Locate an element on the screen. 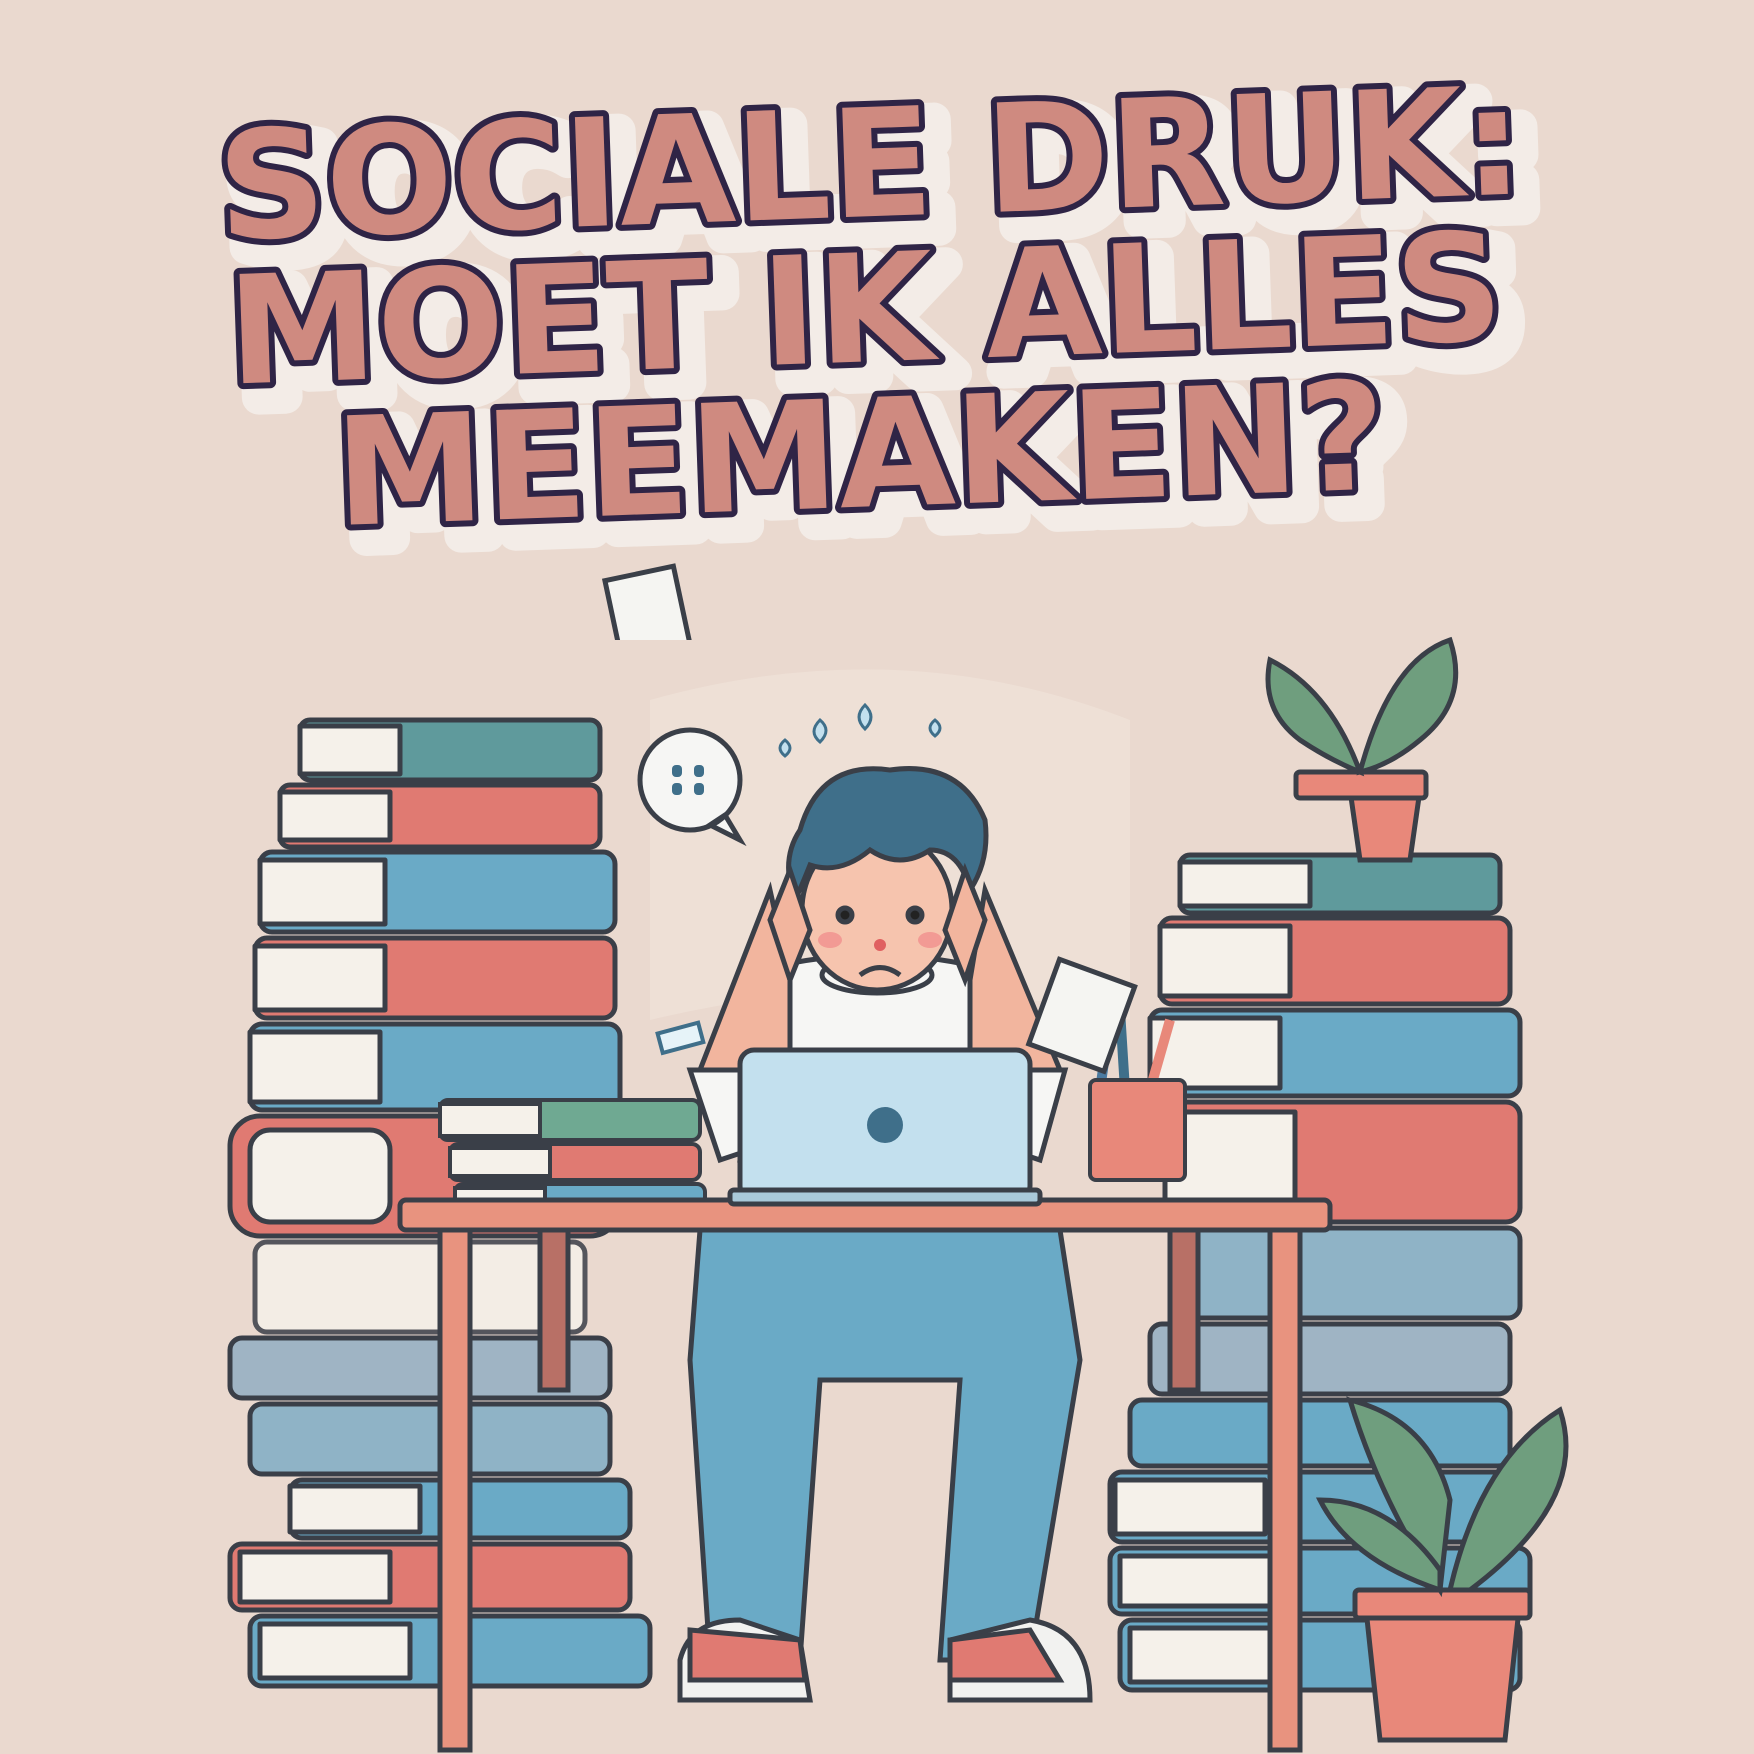  person-legs is located at coordinates (885, 1465).